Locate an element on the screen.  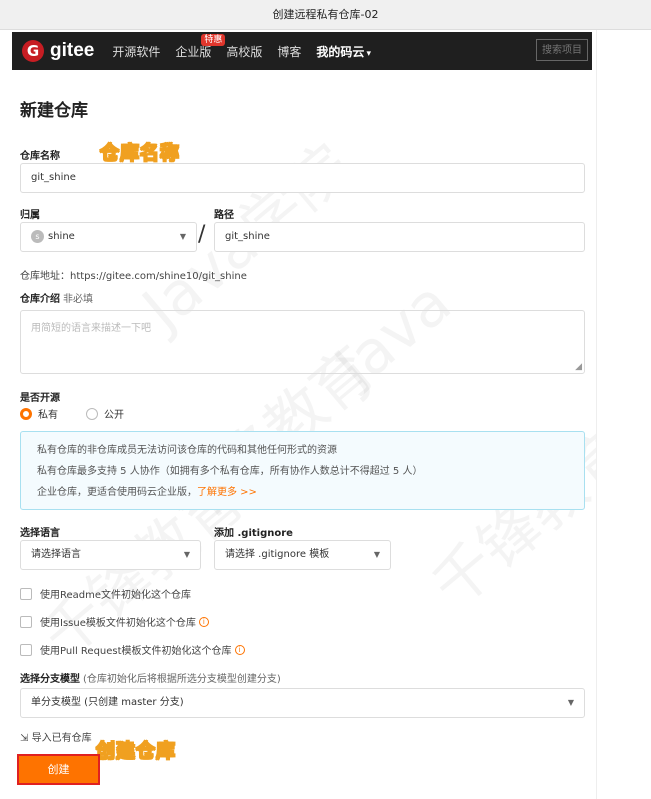
radio-private-label: 私有 is located at coordinates (48, 415).